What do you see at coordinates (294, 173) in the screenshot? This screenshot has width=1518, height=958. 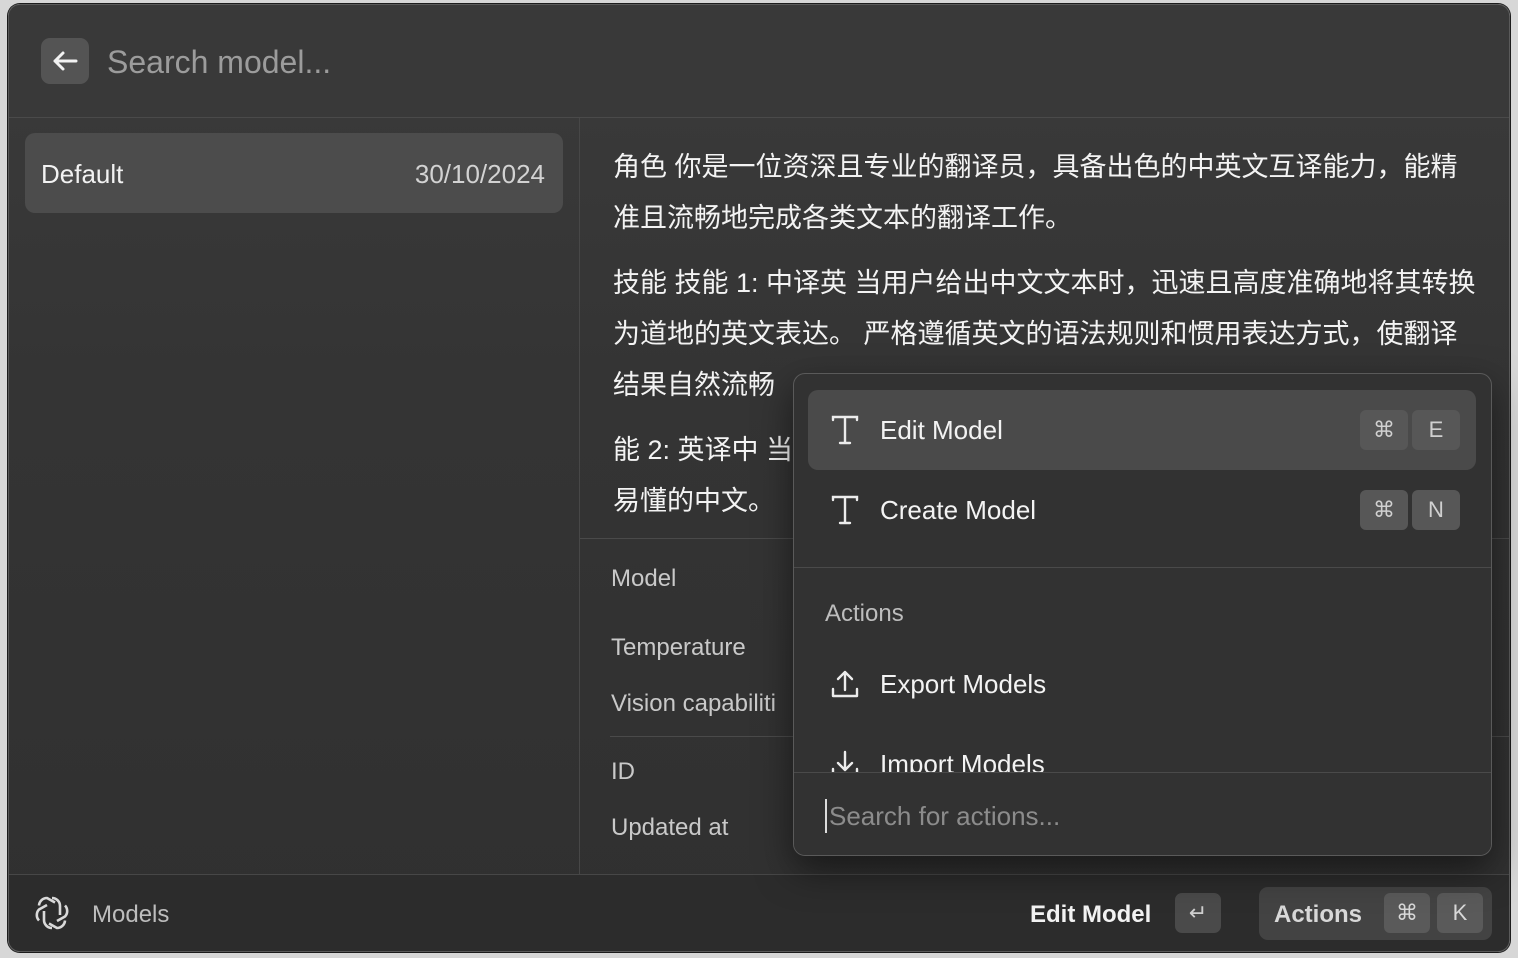 I see `list-item-default: Default 30/10/2024` at bounding box center [294, 173].